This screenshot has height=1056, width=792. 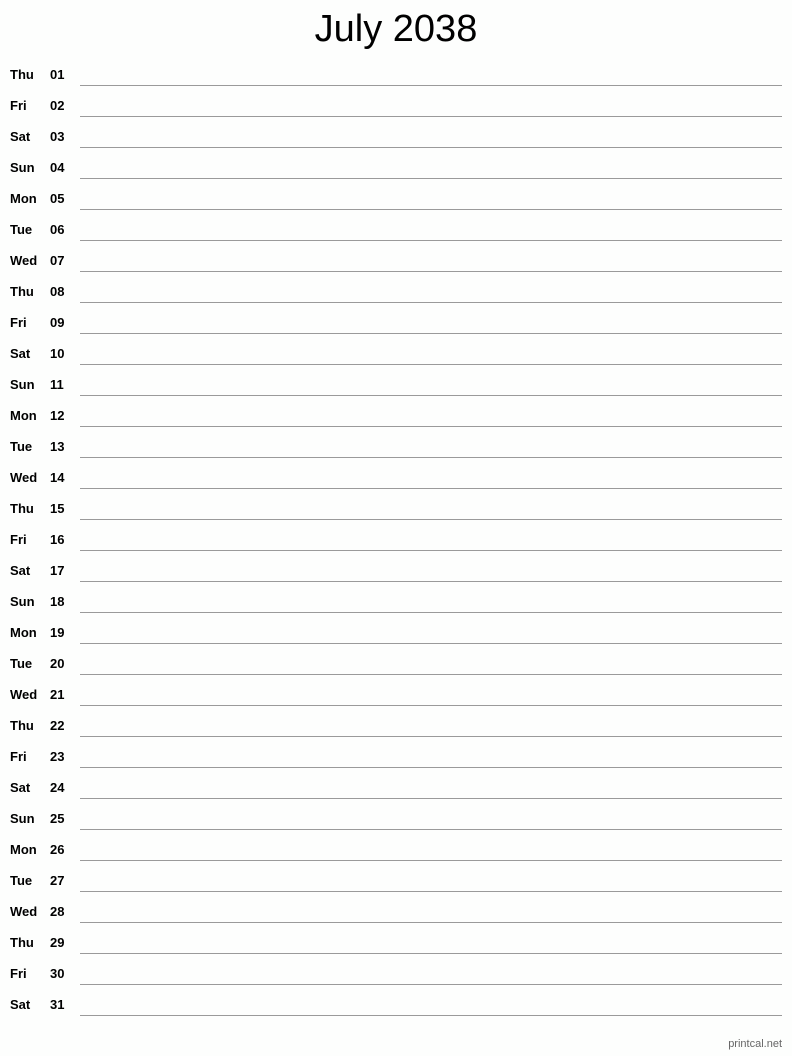 I want to click on day-row: Sun 18, so click(x=396, y=601).